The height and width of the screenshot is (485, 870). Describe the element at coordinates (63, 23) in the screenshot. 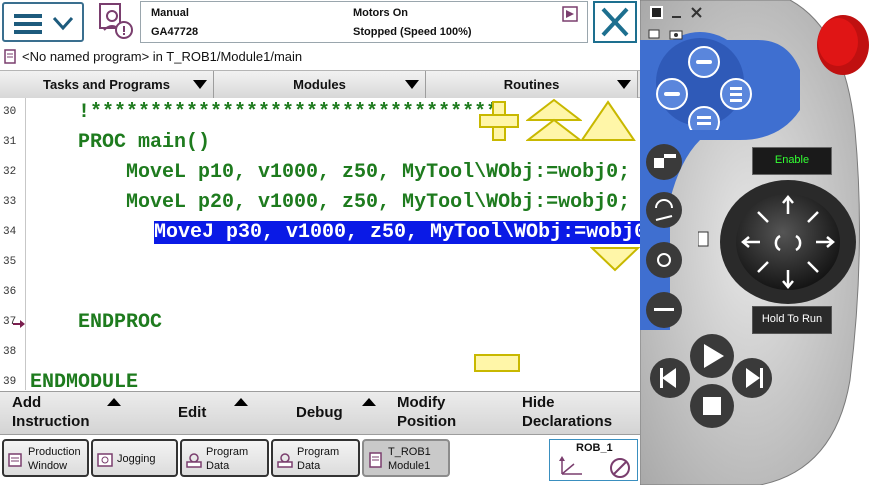

I see `chevron-down-icon` at that location.